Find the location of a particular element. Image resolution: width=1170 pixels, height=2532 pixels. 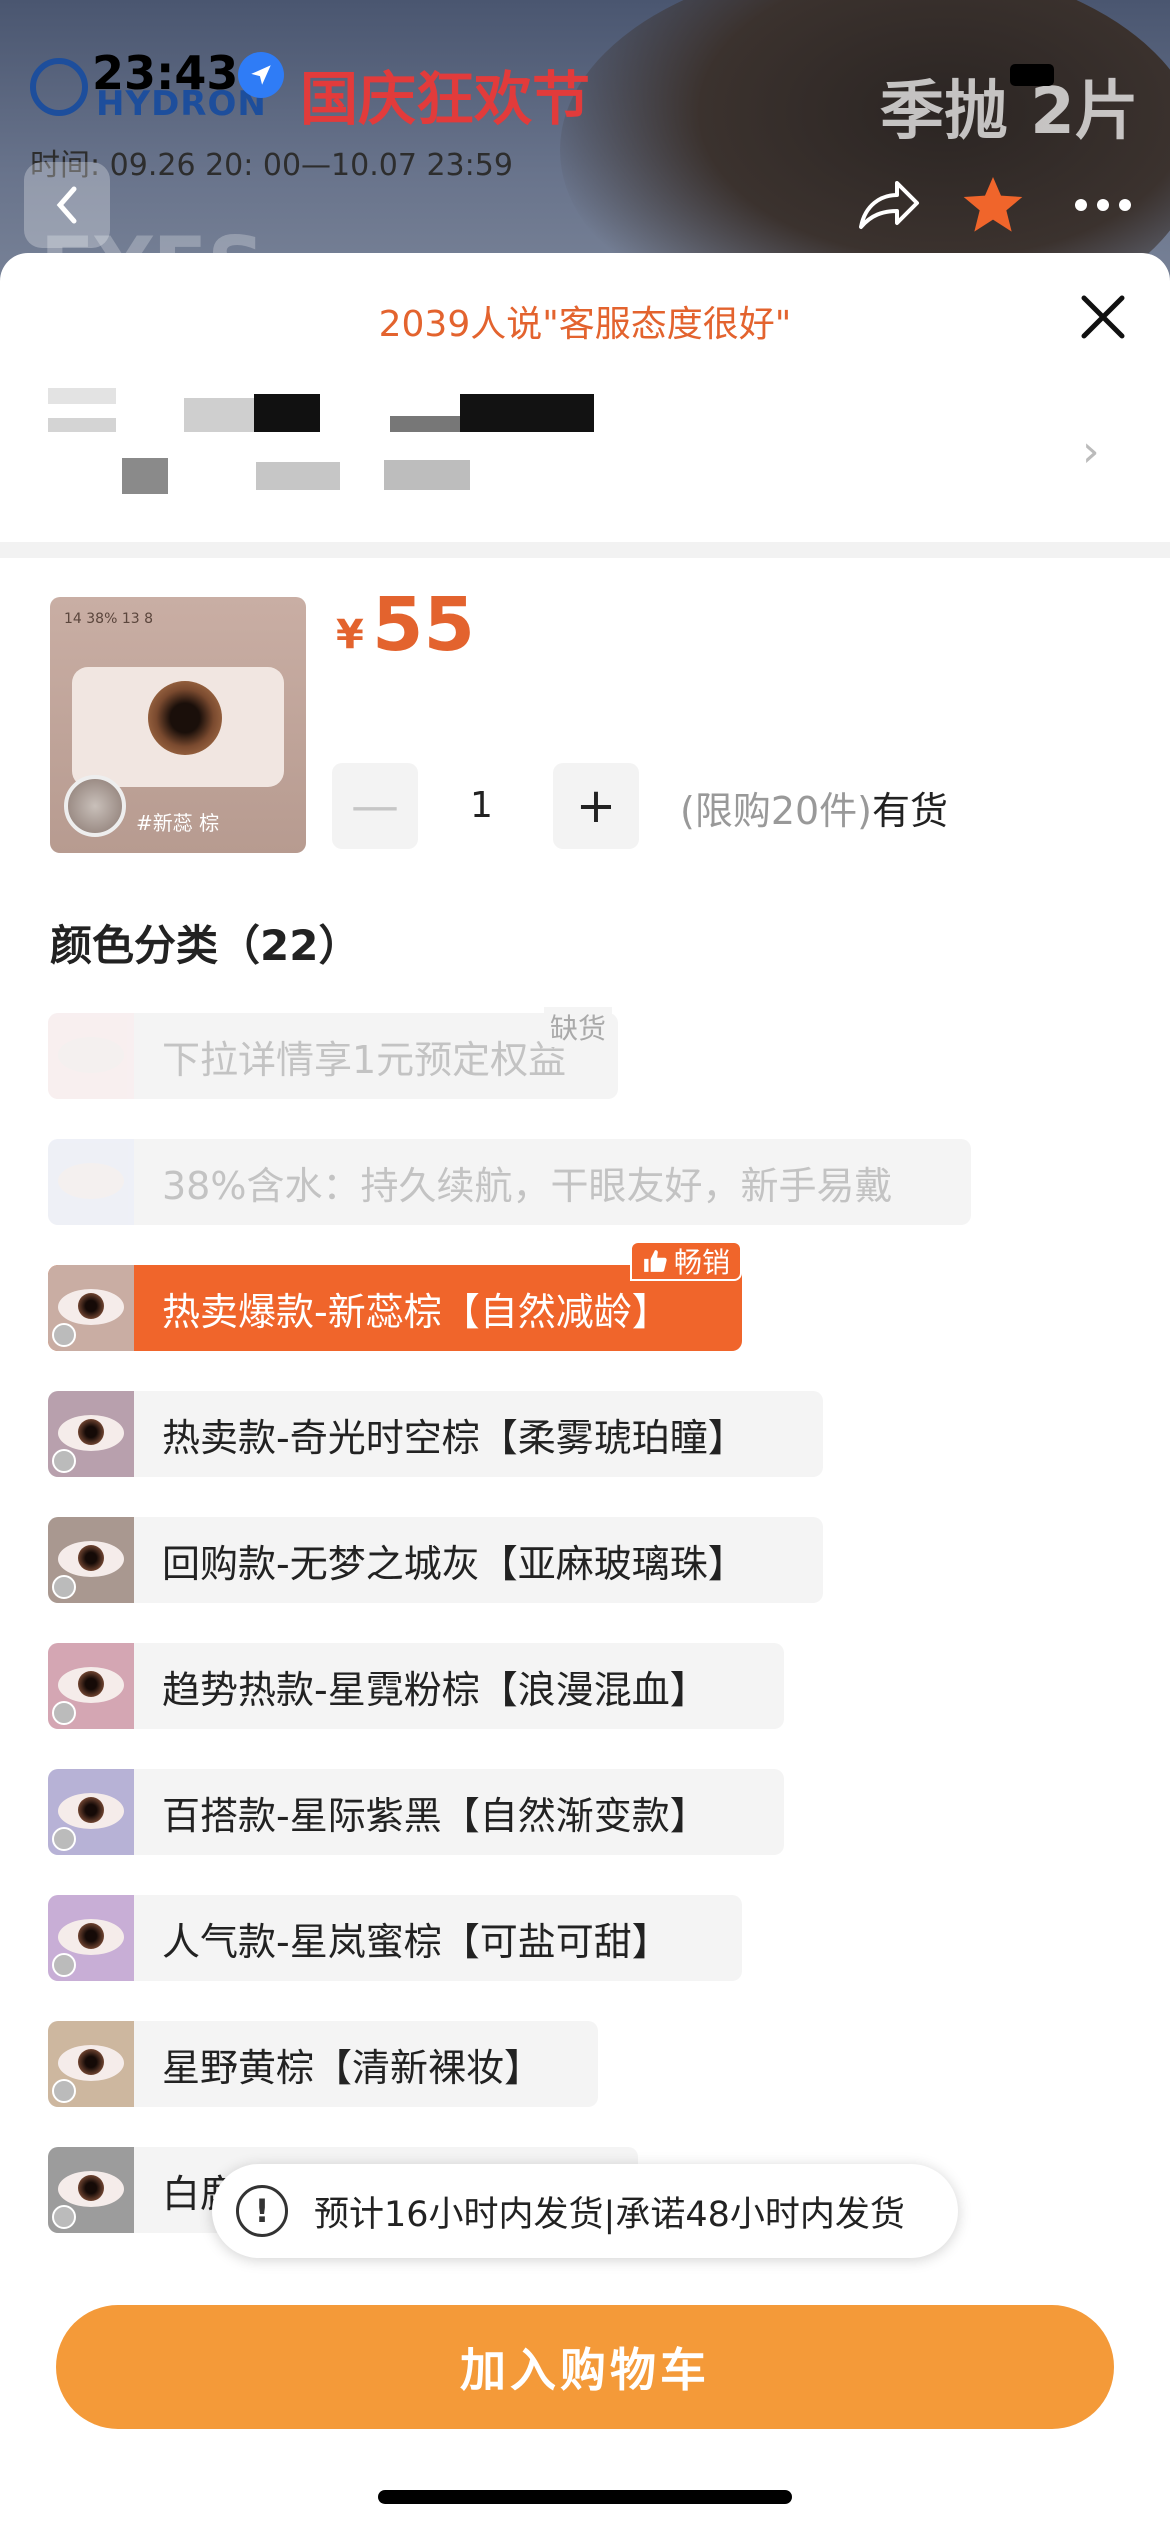

more-options-button is located at coordinates (1103, 205).